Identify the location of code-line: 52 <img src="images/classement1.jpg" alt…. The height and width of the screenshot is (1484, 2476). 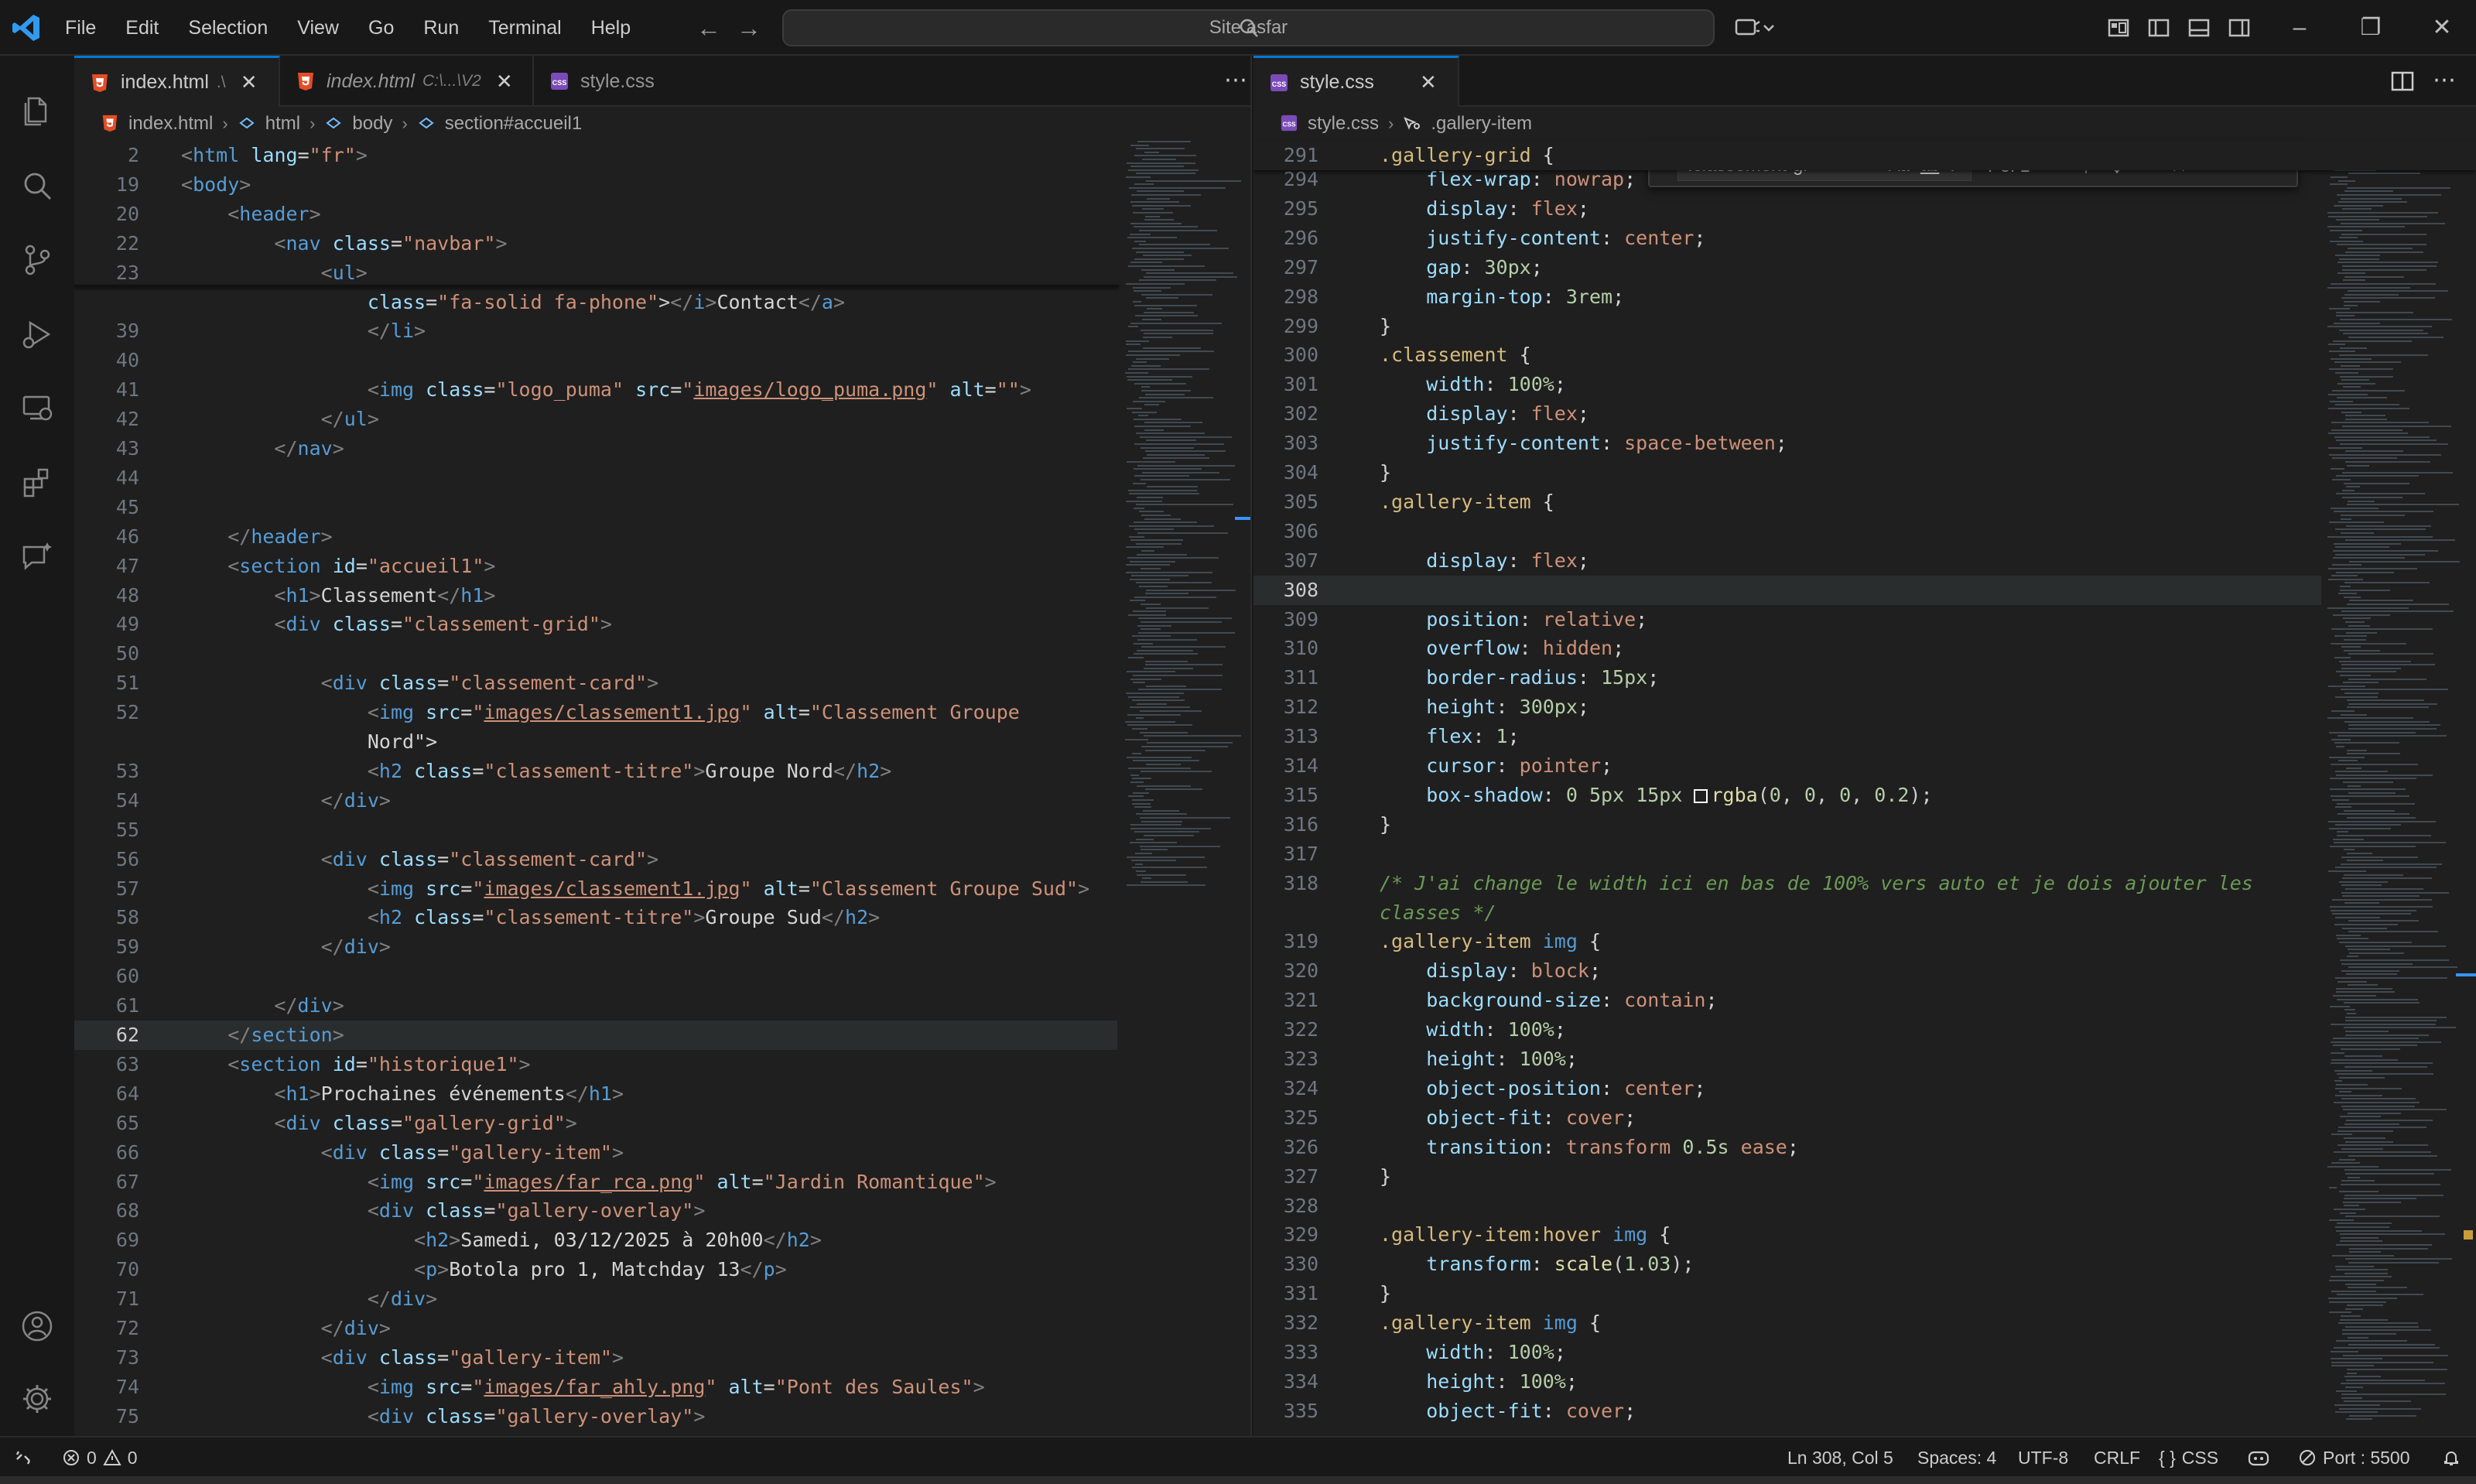
(662, 712).